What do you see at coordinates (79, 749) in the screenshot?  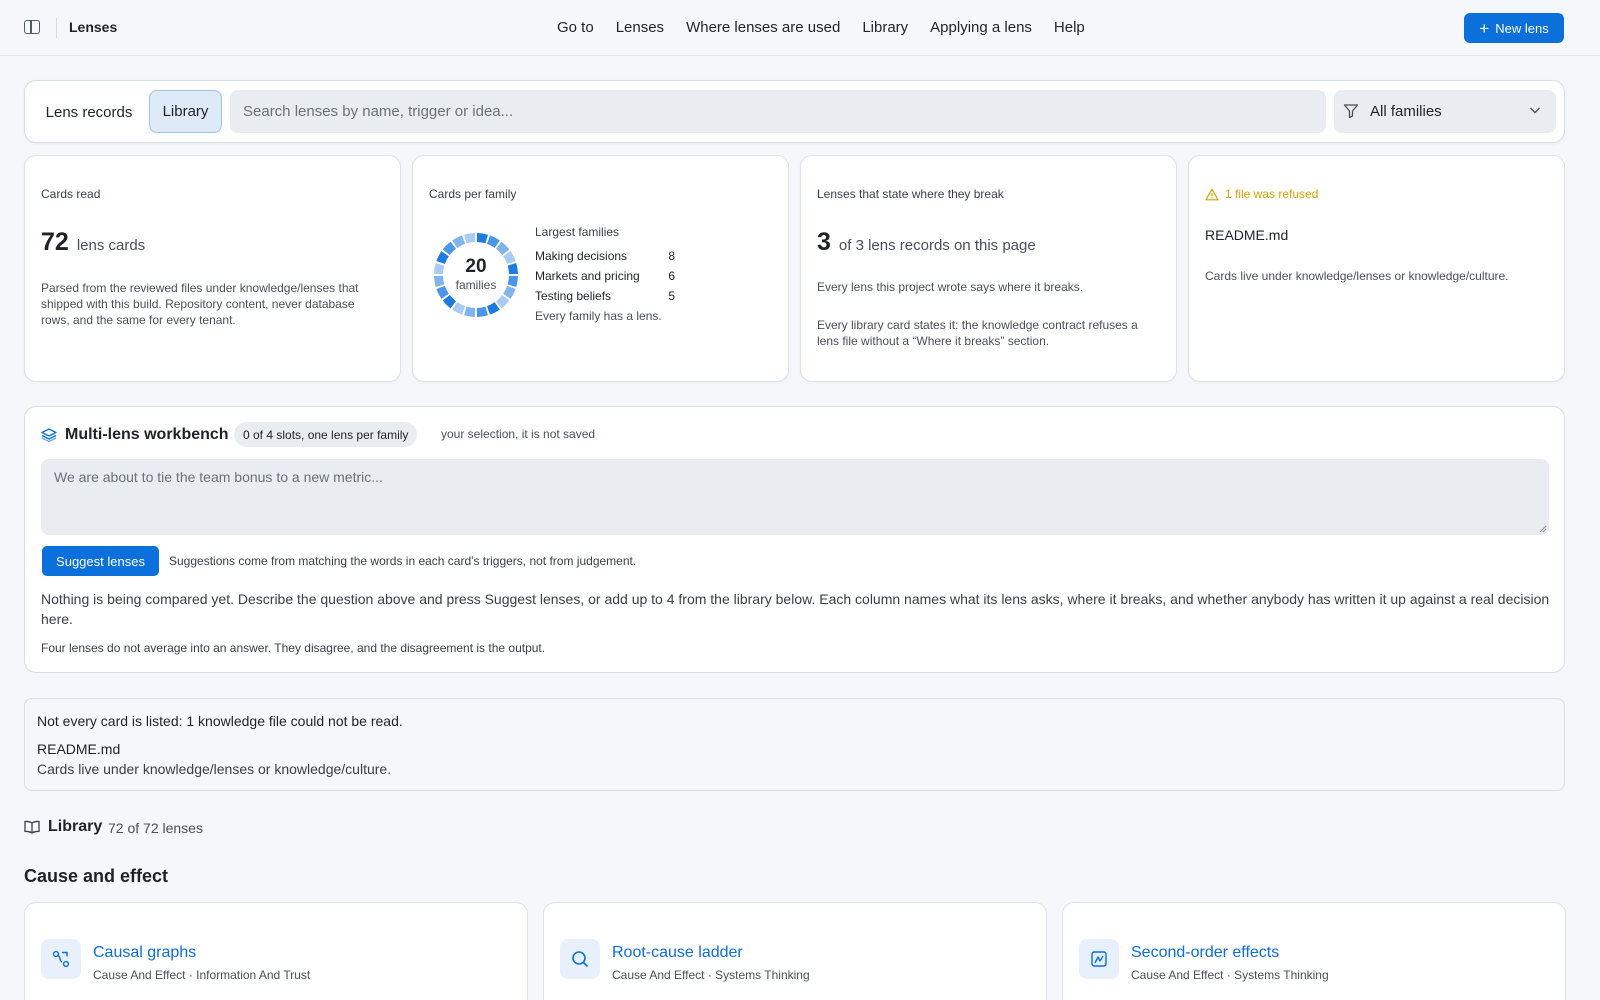 I see `notice-file-name: README.md` at bounding box center [79, 749].